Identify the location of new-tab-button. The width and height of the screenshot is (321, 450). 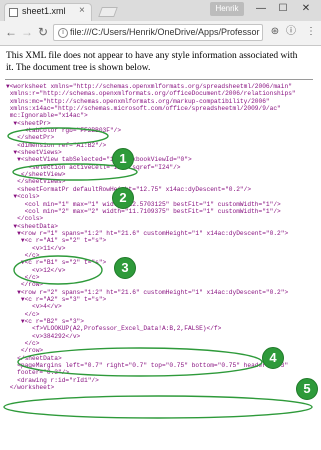
(108, 12).